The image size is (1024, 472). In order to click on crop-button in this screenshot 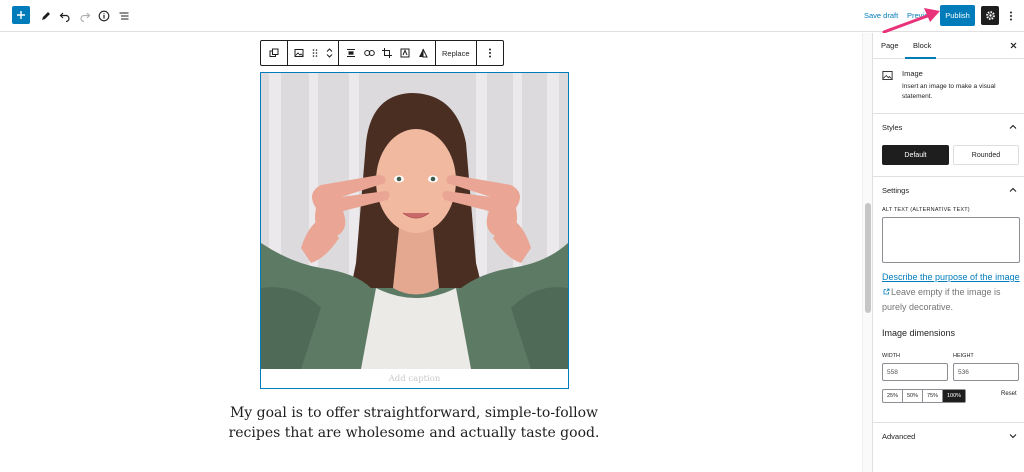, I will do `click(387, 53)`.